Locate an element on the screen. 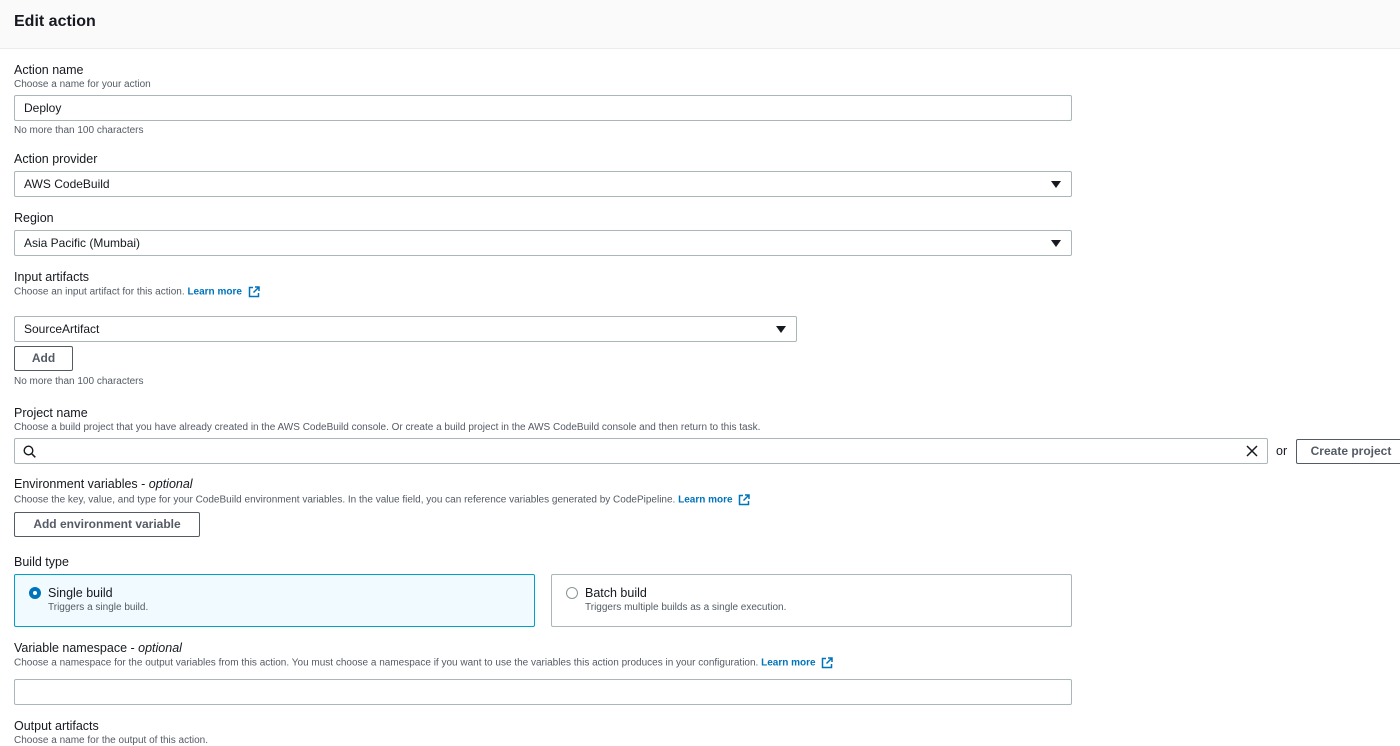  variable-namespace-label: Variable namespace - optional is located at coordinates (98, 648).